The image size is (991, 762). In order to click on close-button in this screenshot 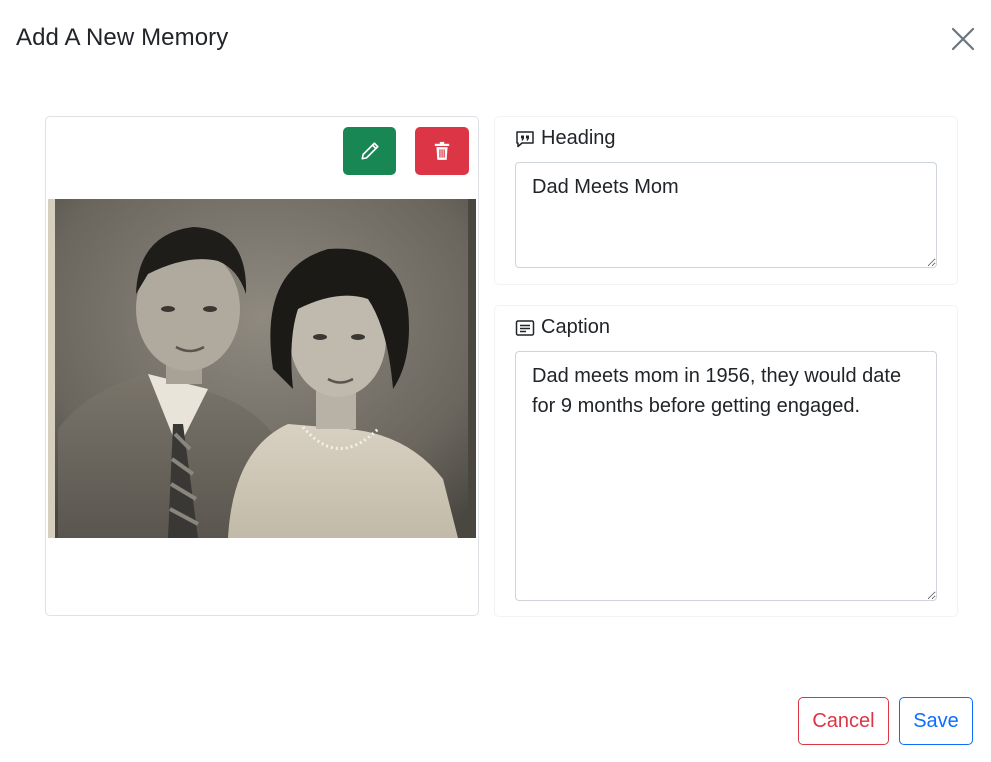, I will do `click(963, 39)`.